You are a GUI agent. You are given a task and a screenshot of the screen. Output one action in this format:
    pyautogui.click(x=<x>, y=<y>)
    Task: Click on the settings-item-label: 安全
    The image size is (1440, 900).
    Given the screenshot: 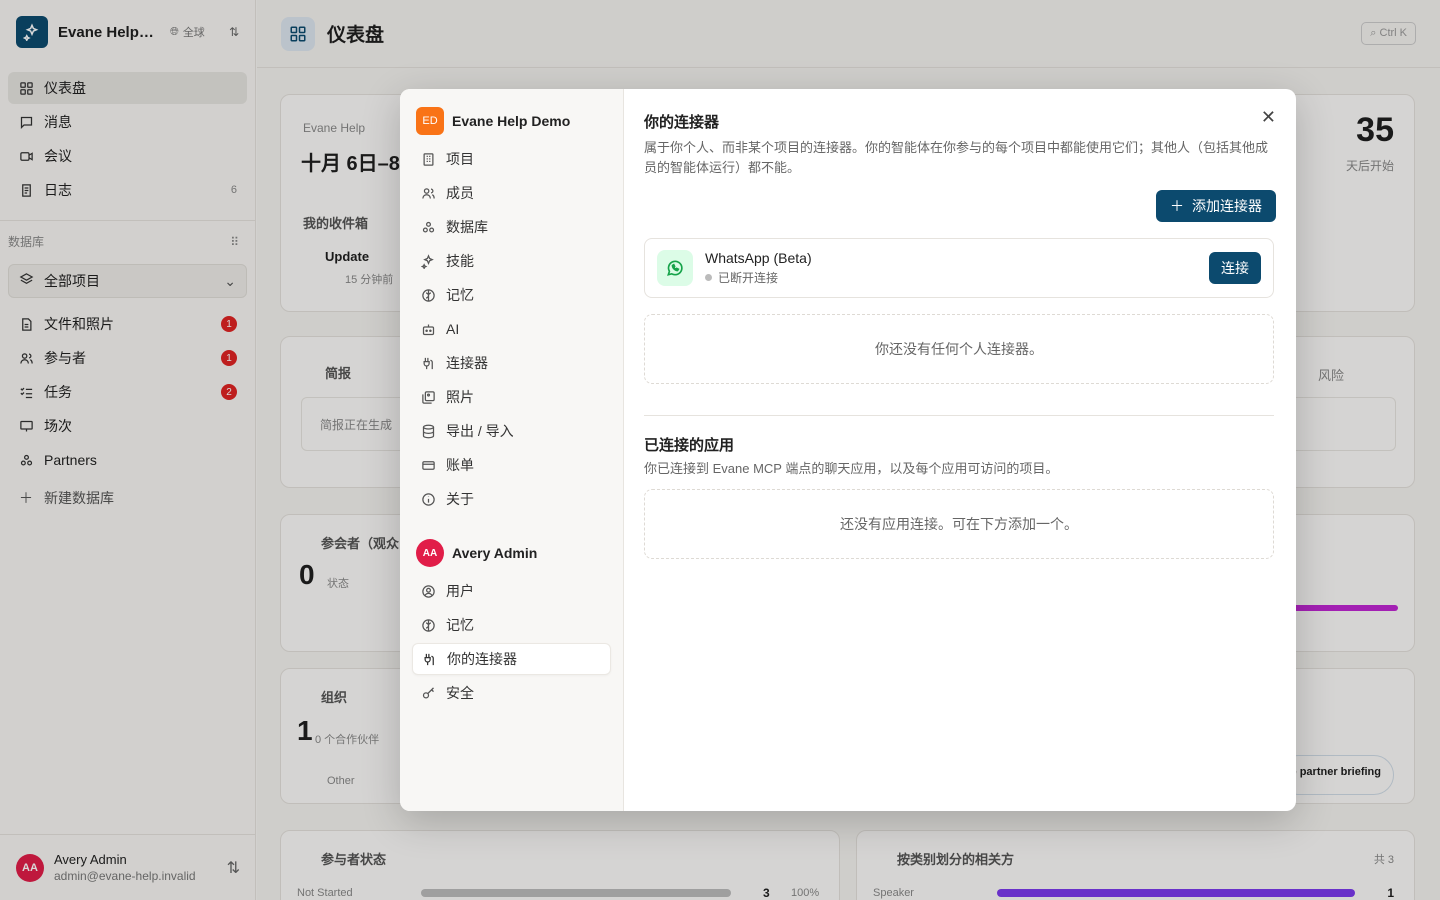 What is the action you would take?
    pyautogui.click(x=460, y=693)
    